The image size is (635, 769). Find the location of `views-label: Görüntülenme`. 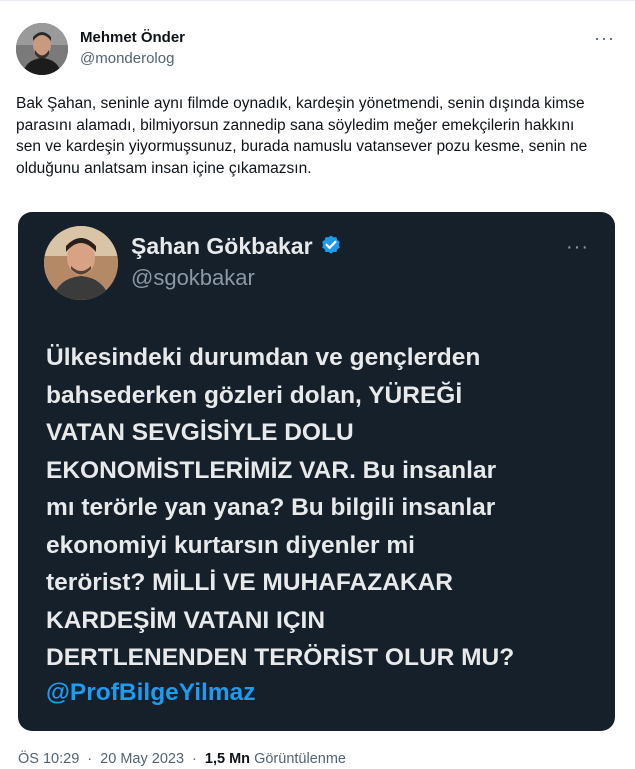

views-label: Görüntülenme is located at coordinates (300, 759).